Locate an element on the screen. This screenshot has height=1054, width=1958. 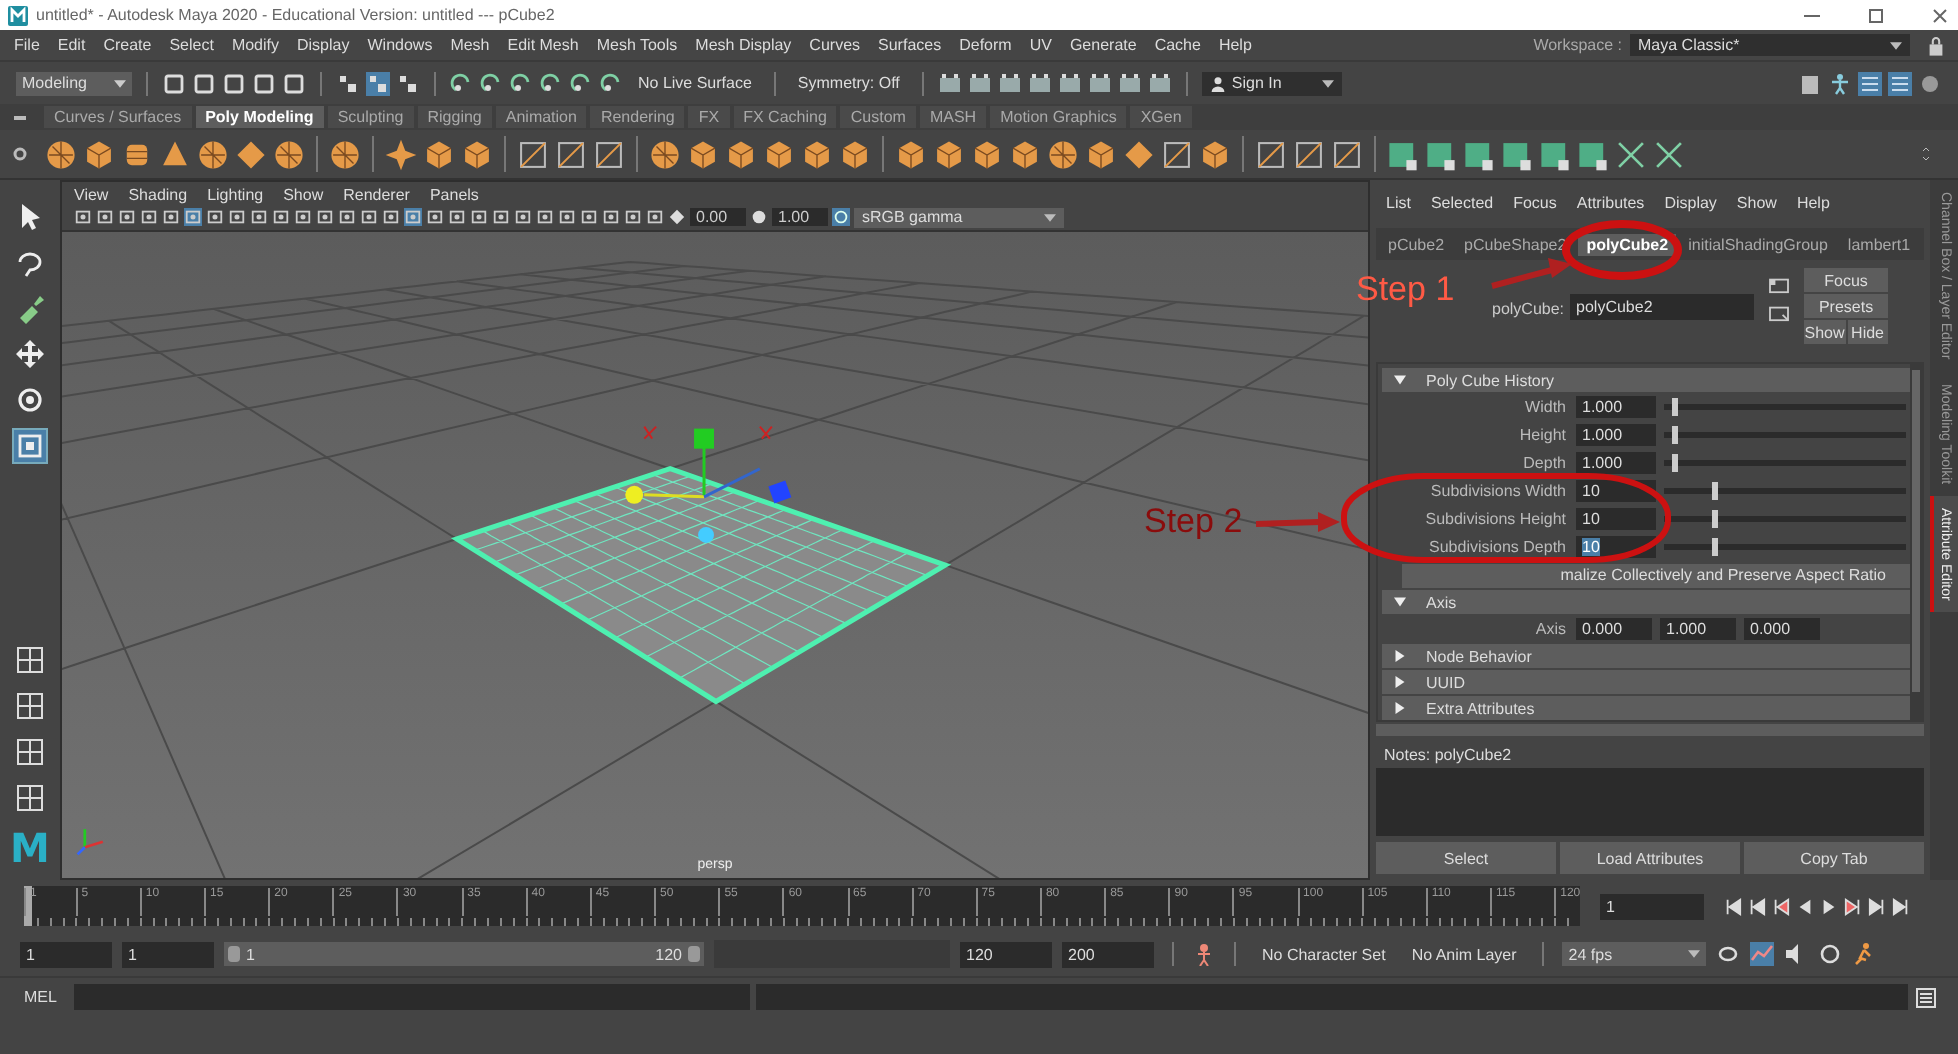
editor-menu-item: Selected is located at coordinates (1462, 202).